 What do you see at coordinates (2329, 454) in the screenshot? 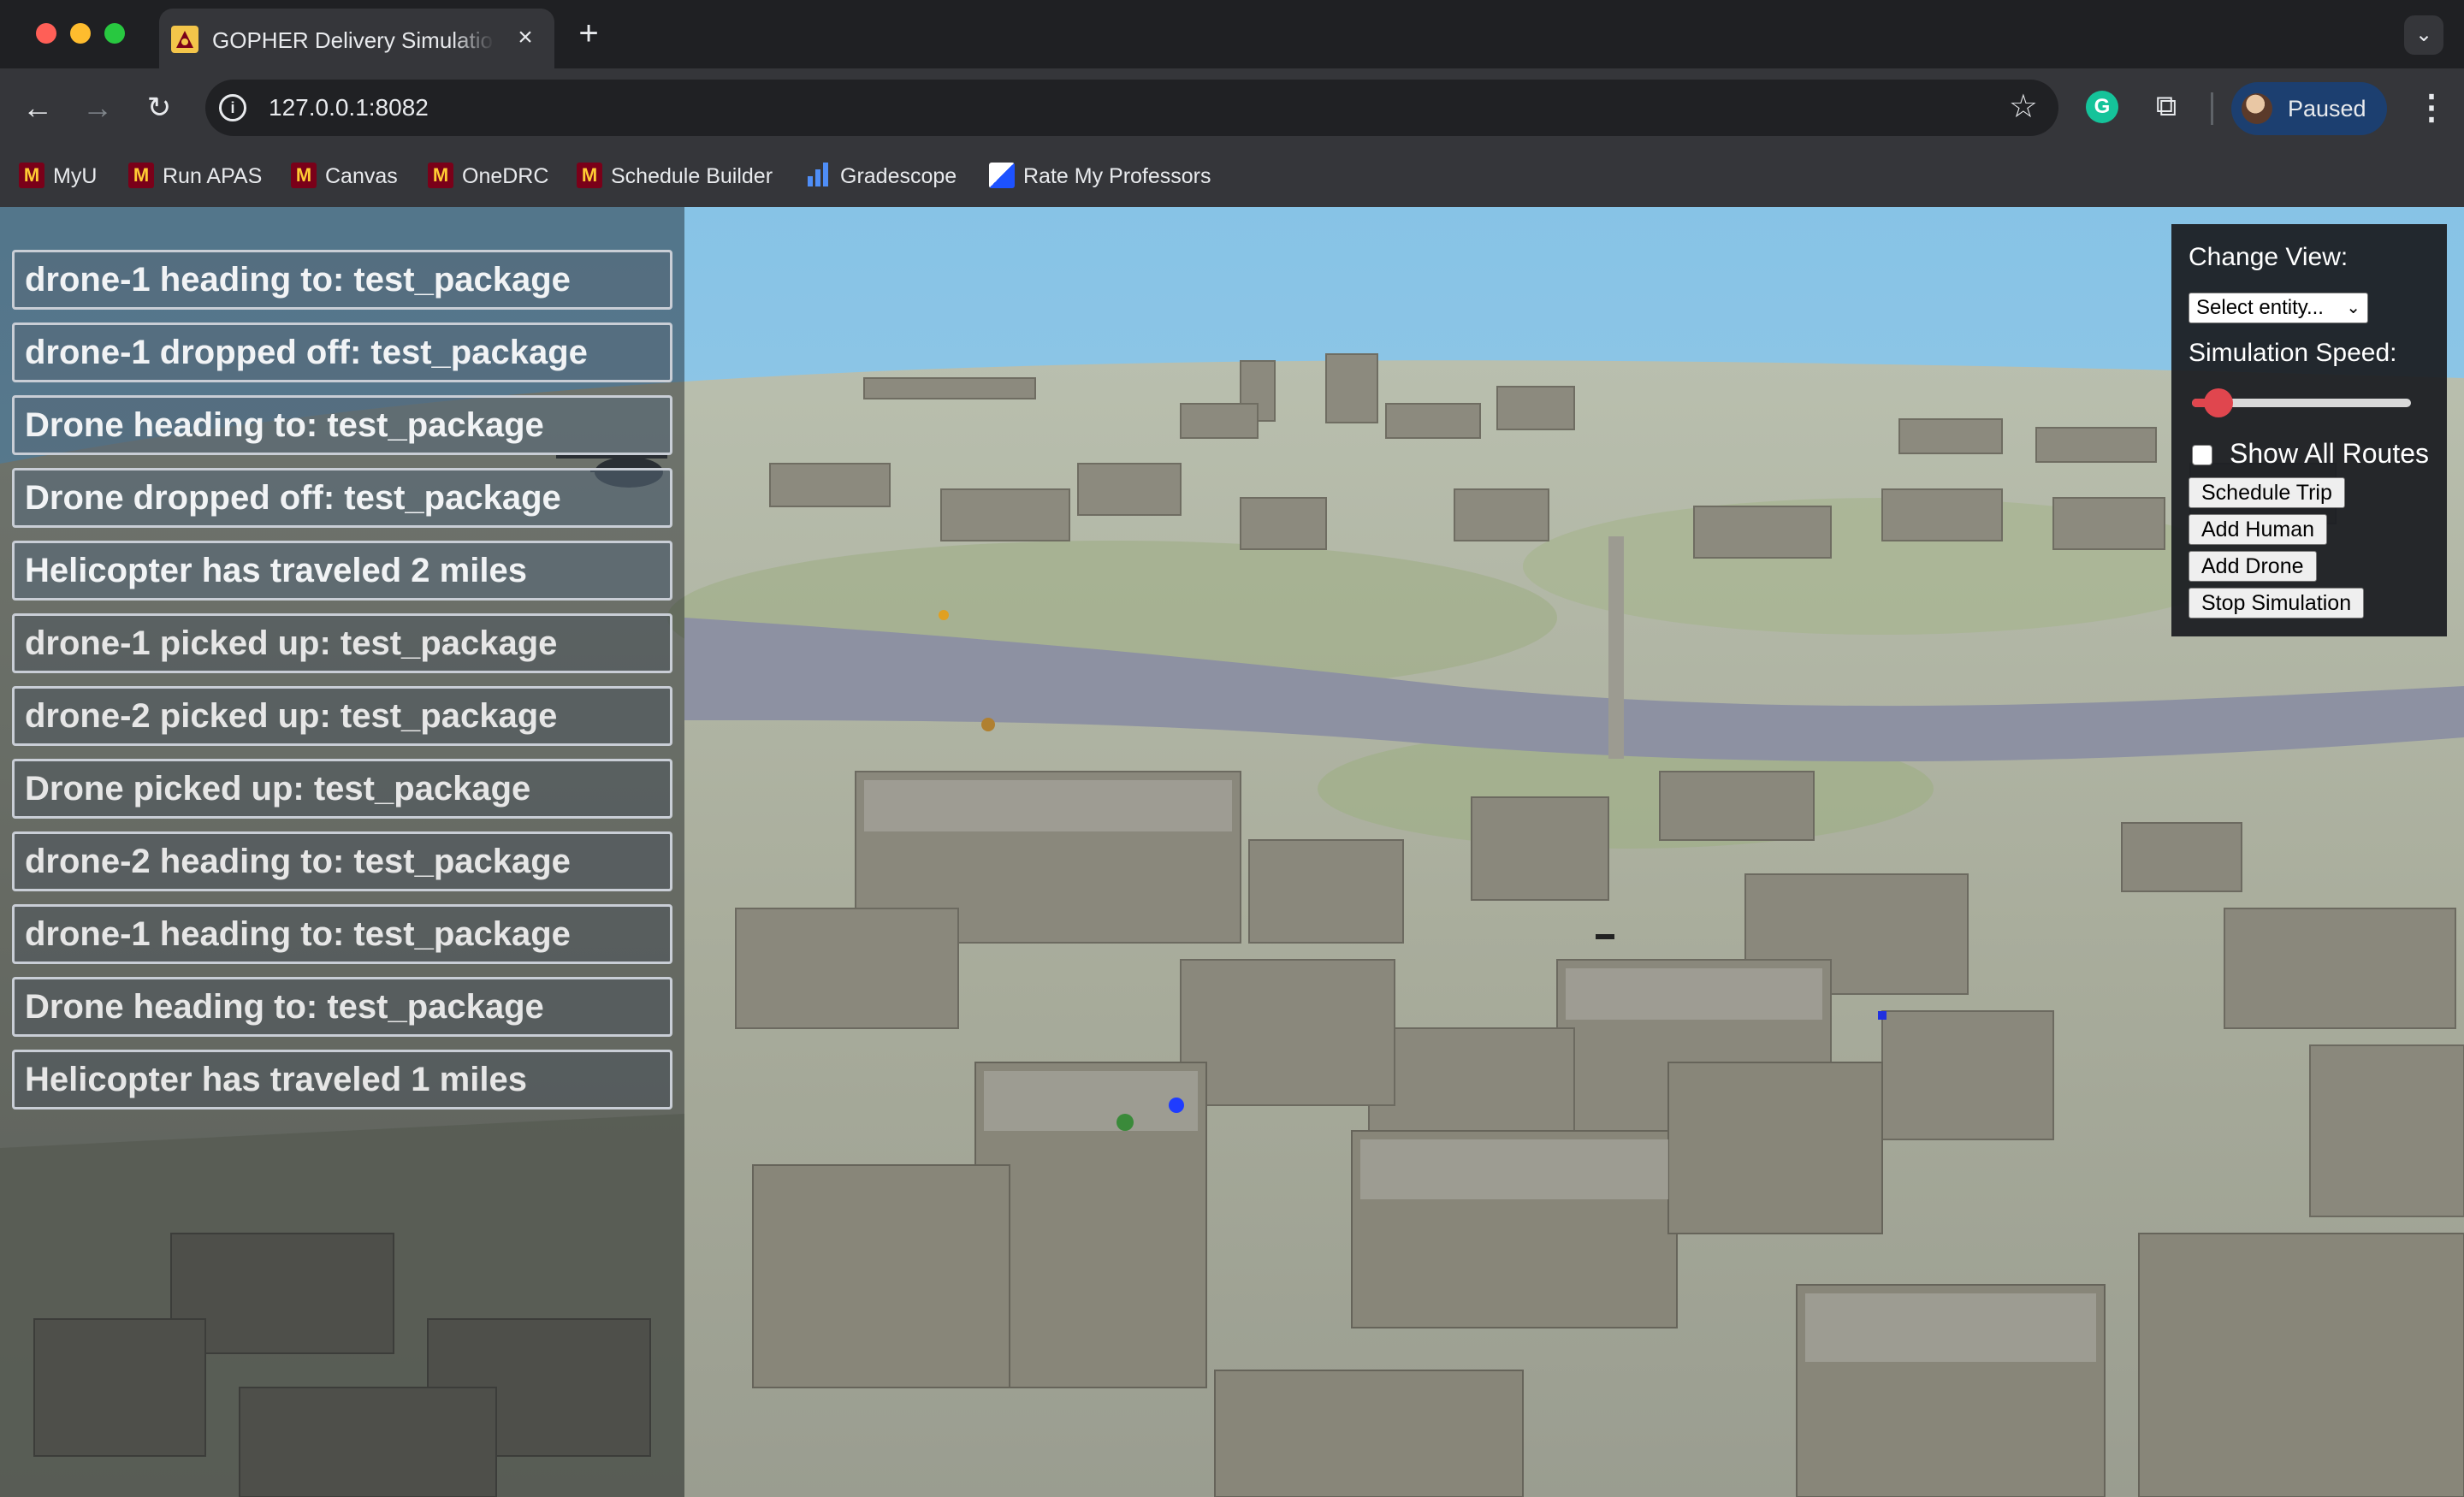
I see `show-all-routes-label: Show All Routes` at bounding box center [2329, 454].